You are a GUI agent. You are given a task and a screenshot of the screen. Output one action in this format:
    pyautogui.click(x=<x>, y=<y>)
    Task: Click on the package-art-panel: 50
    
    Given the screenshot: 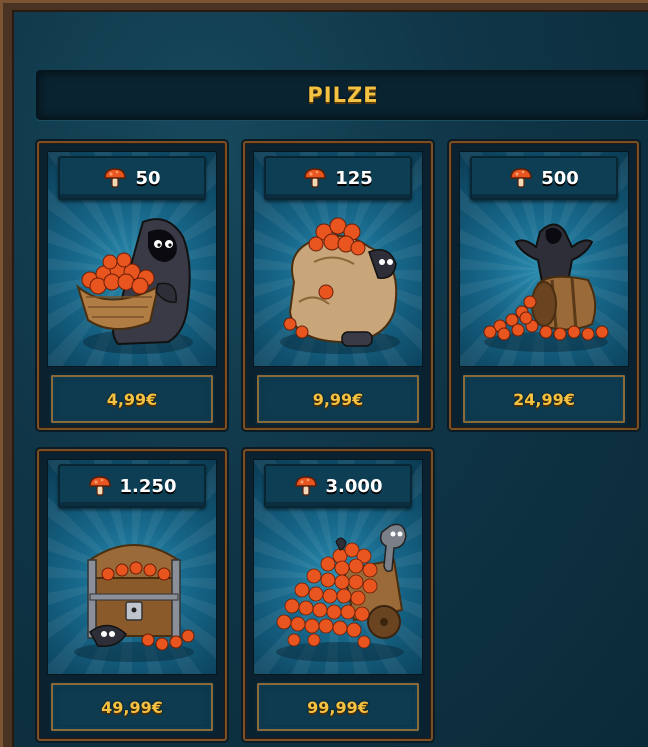 What is the action you would take?
    pyautogui.click(x=132, y=259)
    